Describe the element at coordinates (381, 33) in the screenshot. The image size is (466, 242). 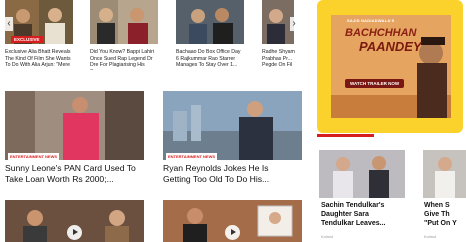
I see `ad-title-line-1: BACHCHHAN` at that location.